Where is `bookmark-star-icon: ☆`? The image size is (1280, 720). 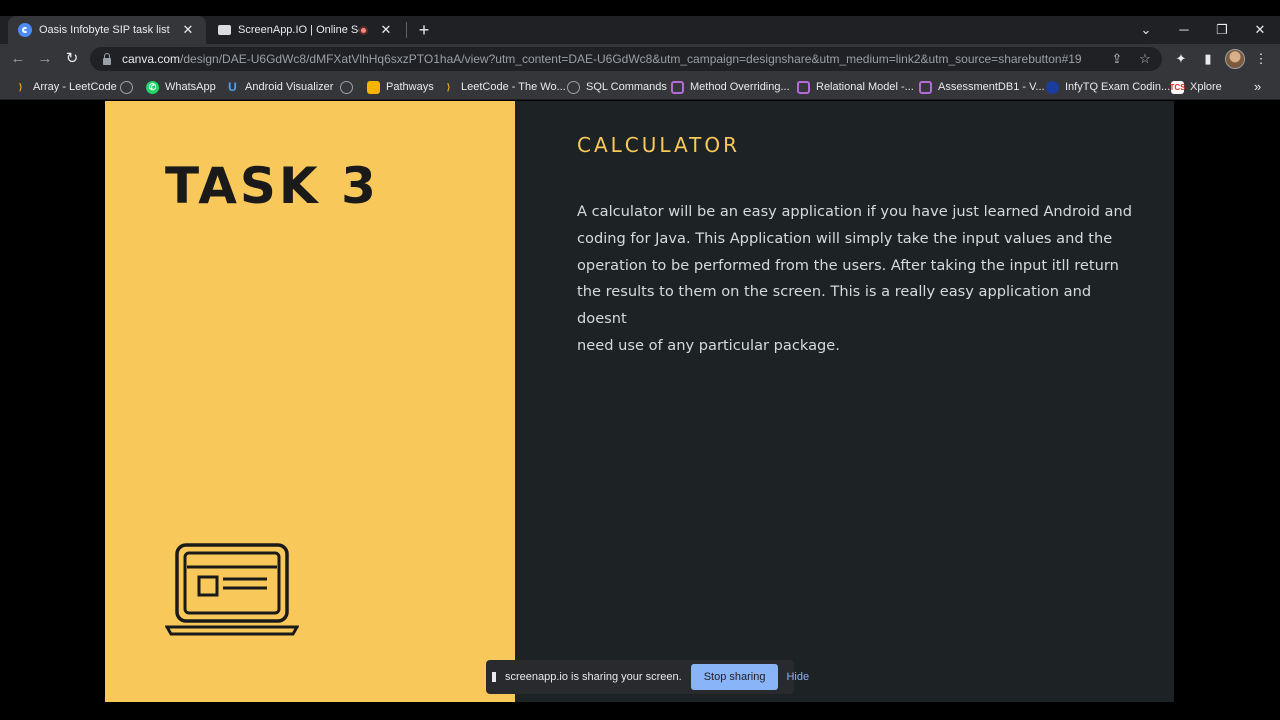 bookmark-star-icon: ☆ is located at coordinates (1145, 59).